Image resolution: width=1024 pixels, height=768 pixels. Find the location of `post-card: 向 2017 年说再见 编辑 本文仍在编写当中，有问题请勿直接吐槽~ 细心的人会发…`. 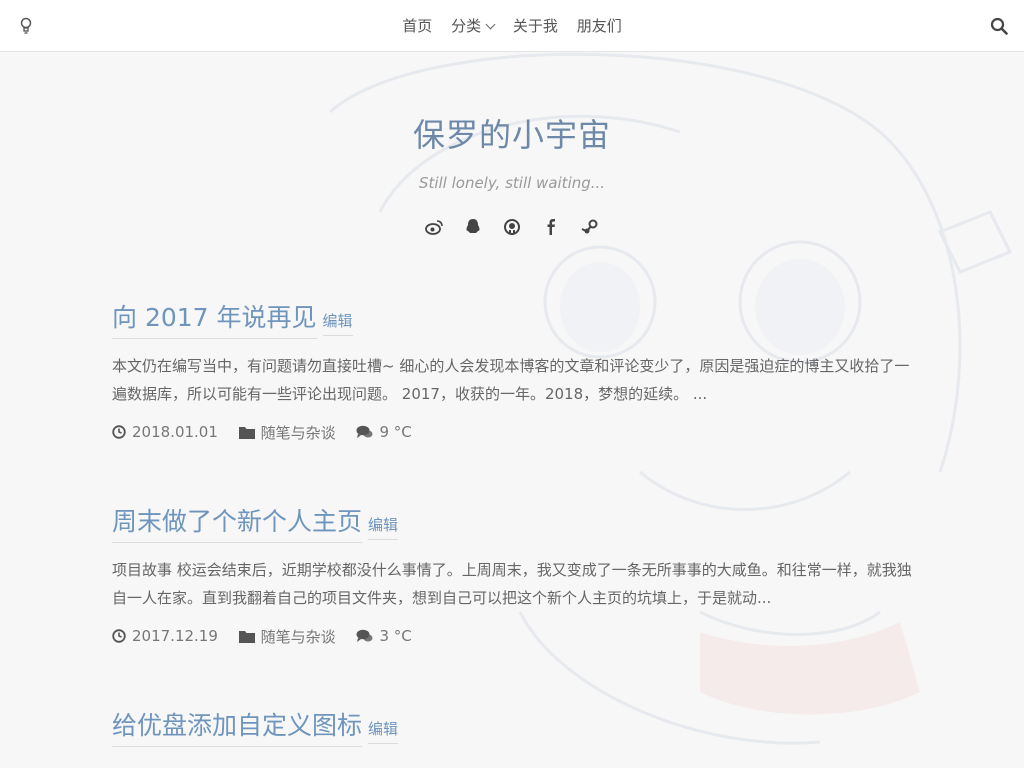

post-card: 向 2017 年说再见 编辑 本文仍在编写当中，有问题请勿直接吐槽~ 细心的人会发… is located at coordinates (512, 370).